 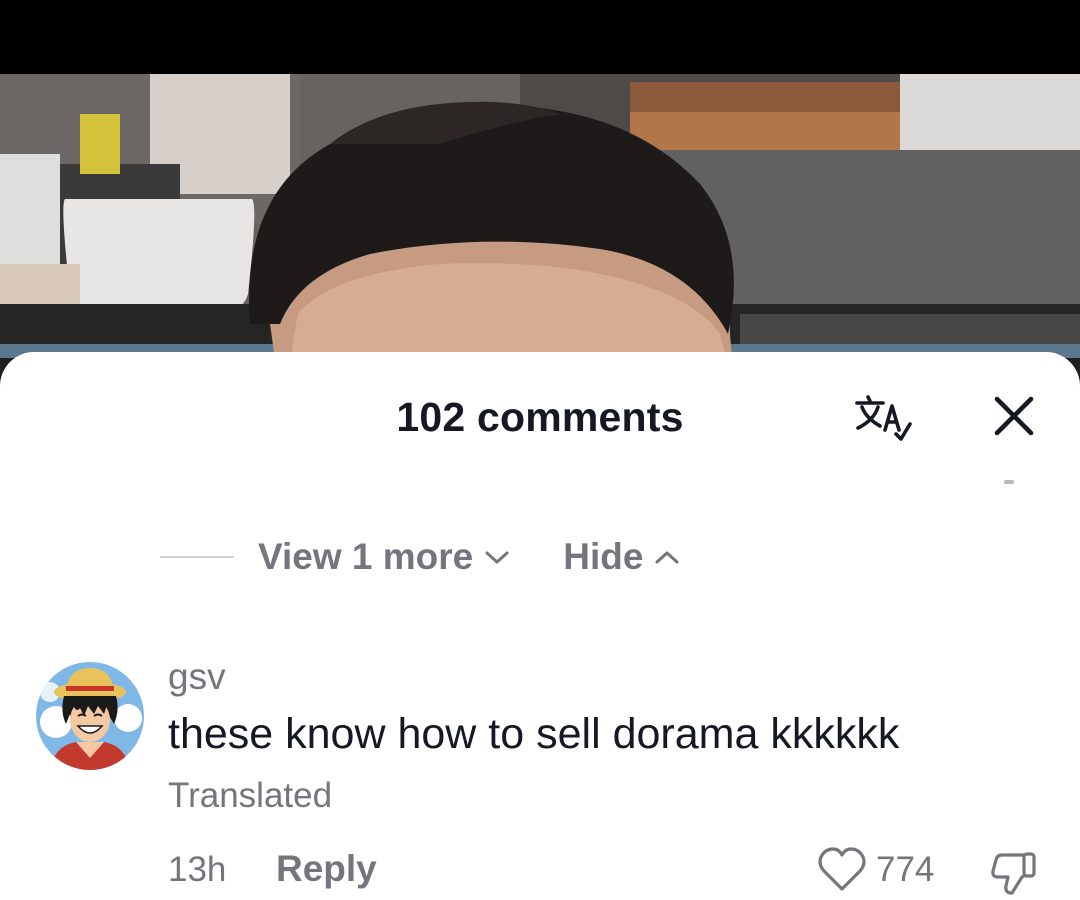 I want to click on avatar, so click(x=90, y=716).